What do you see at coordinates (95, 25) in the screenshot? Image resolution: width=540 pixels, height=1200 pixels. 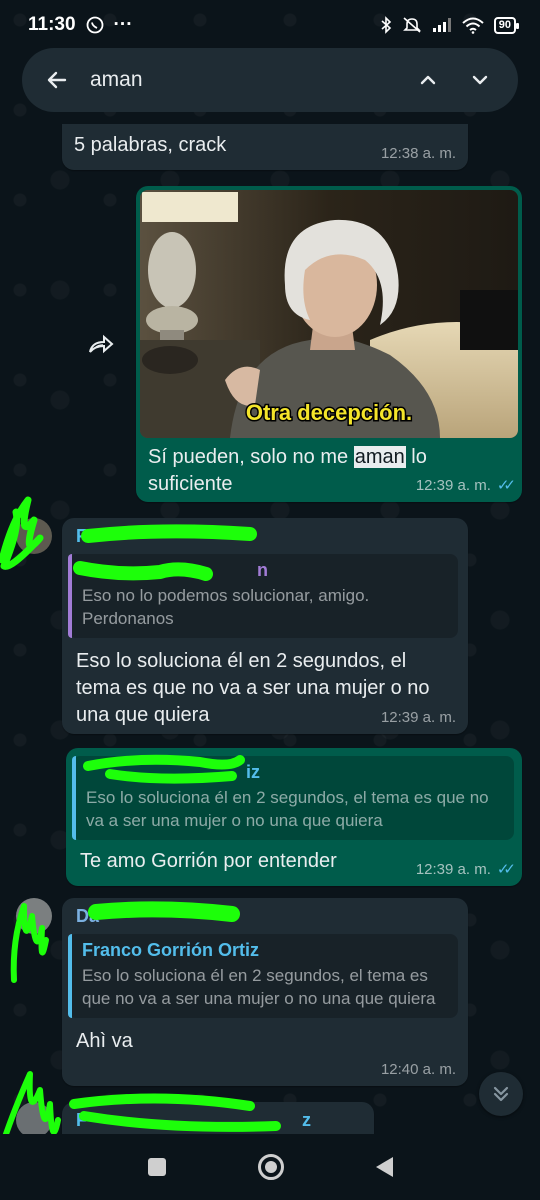 I see `whatsapp-notification-icon` at bounding box center [95, 25].